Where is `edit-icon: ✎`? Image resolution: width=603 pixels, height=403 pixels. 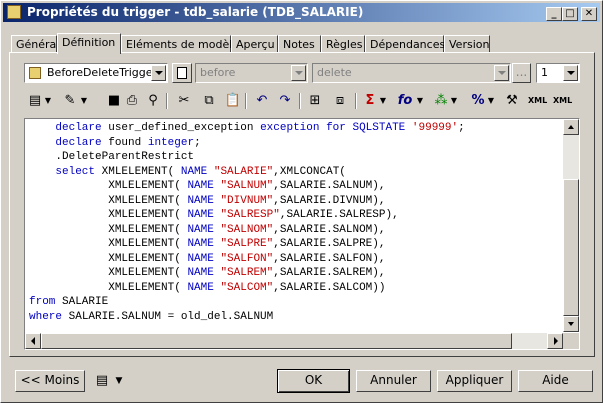
edit-icon: ✎ is located at coordinates (70, 101).